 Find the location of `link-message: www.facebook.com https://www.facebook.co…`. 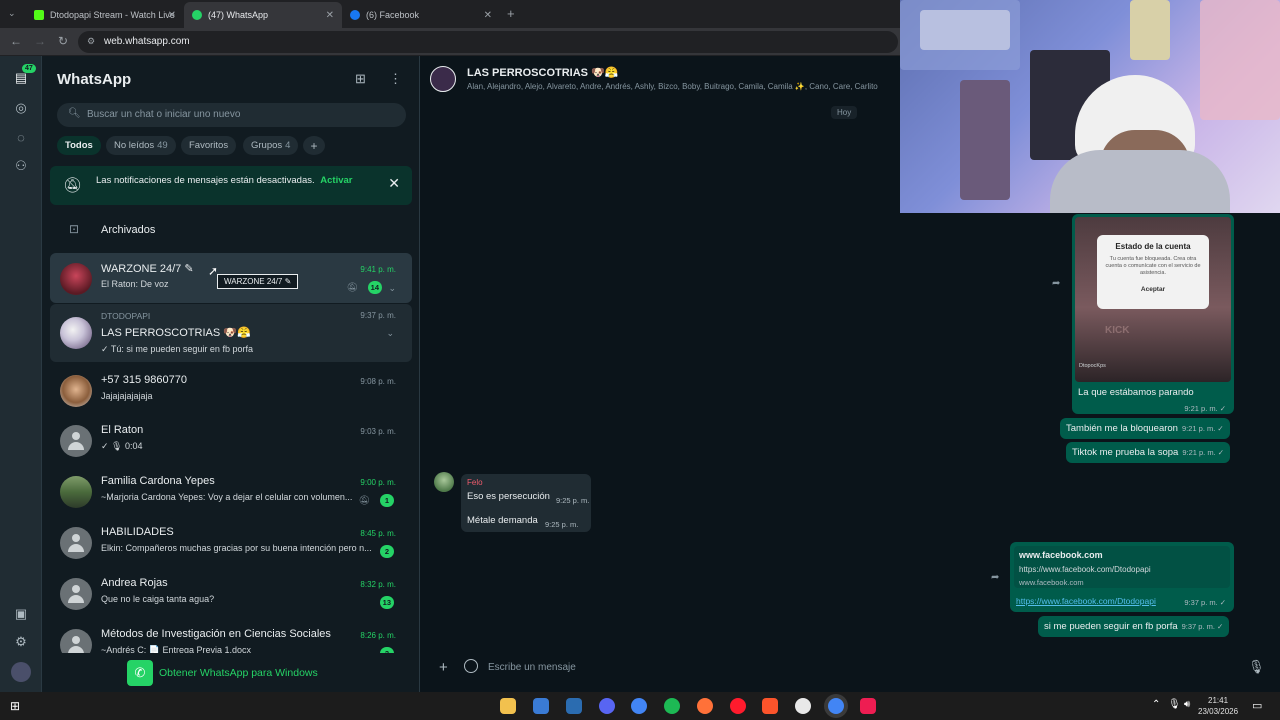

link-message: www.facebook.com https://www.facebook.co… is located at coordinates (1122, 577).